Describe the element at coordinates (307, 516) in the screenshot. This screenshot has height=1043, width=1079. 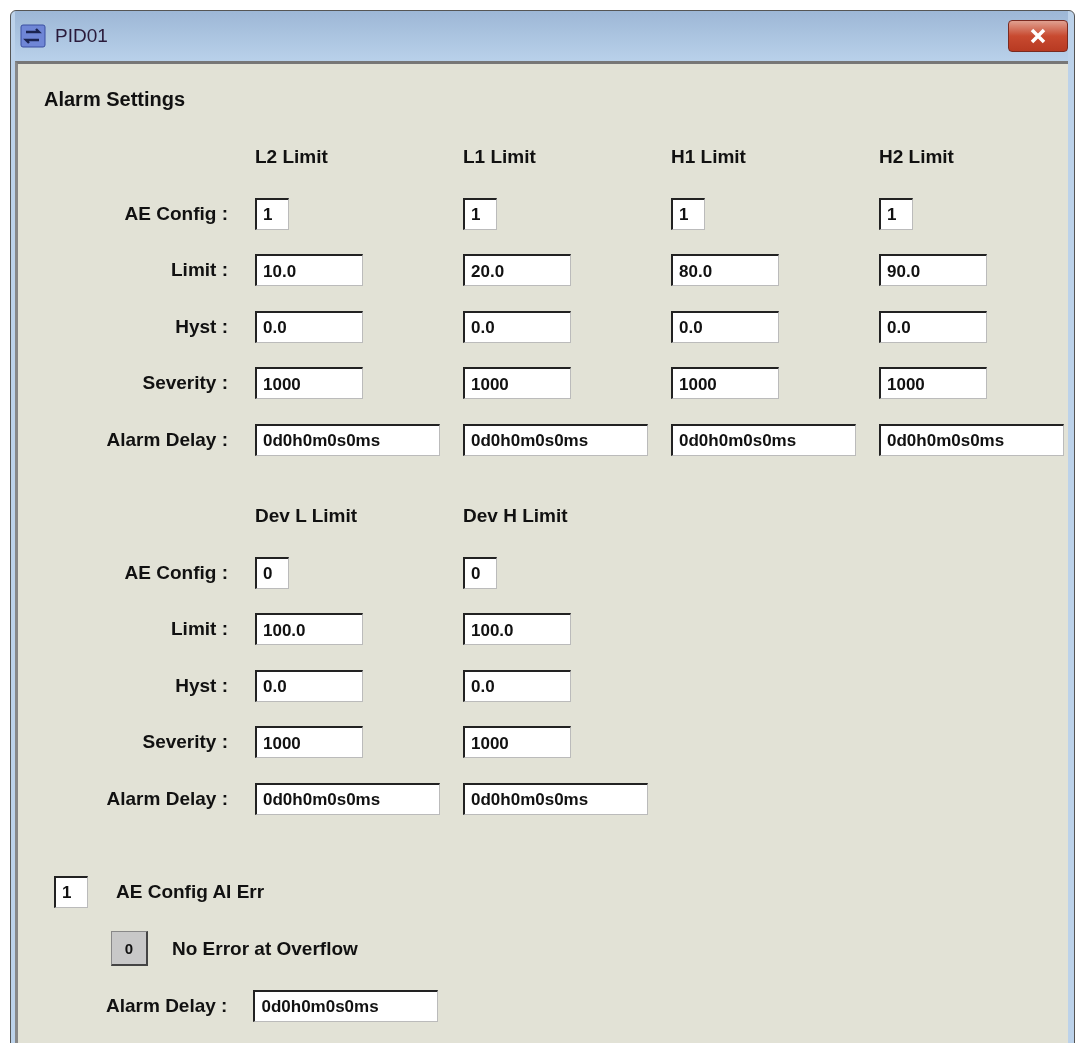
I see `column-header: Dev L Limit` at that location.